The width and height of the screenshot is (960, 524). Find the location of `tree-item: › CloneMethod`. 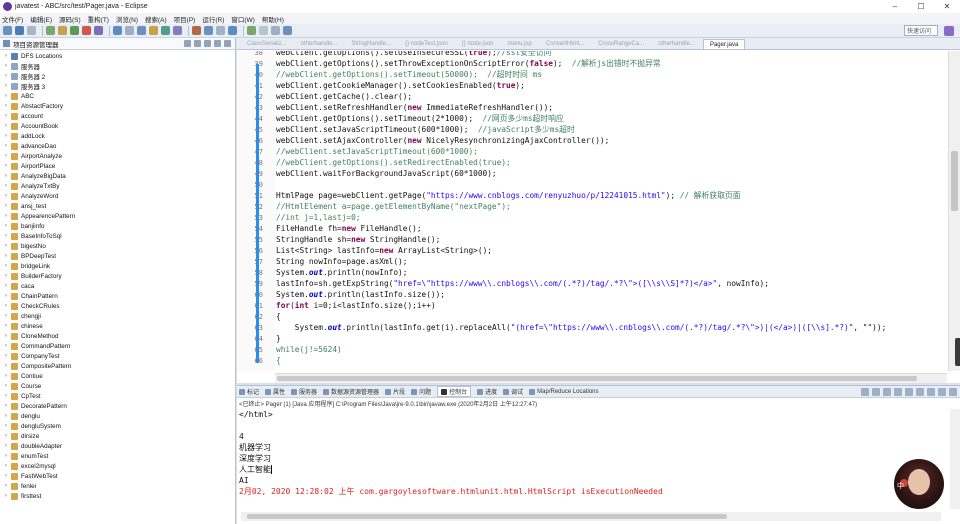

tree-item: › CloneMethod is located at coordinates (118, 336).